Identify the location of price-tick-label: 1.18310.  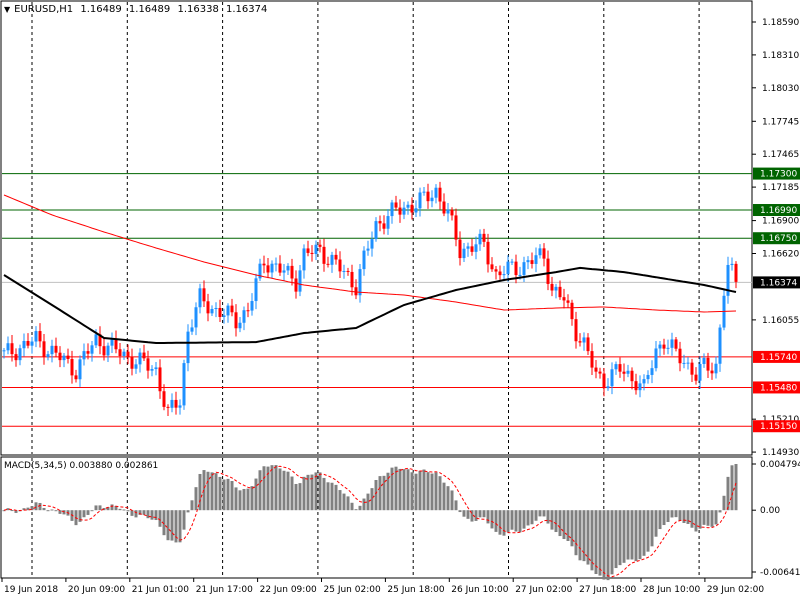
(780, 56).